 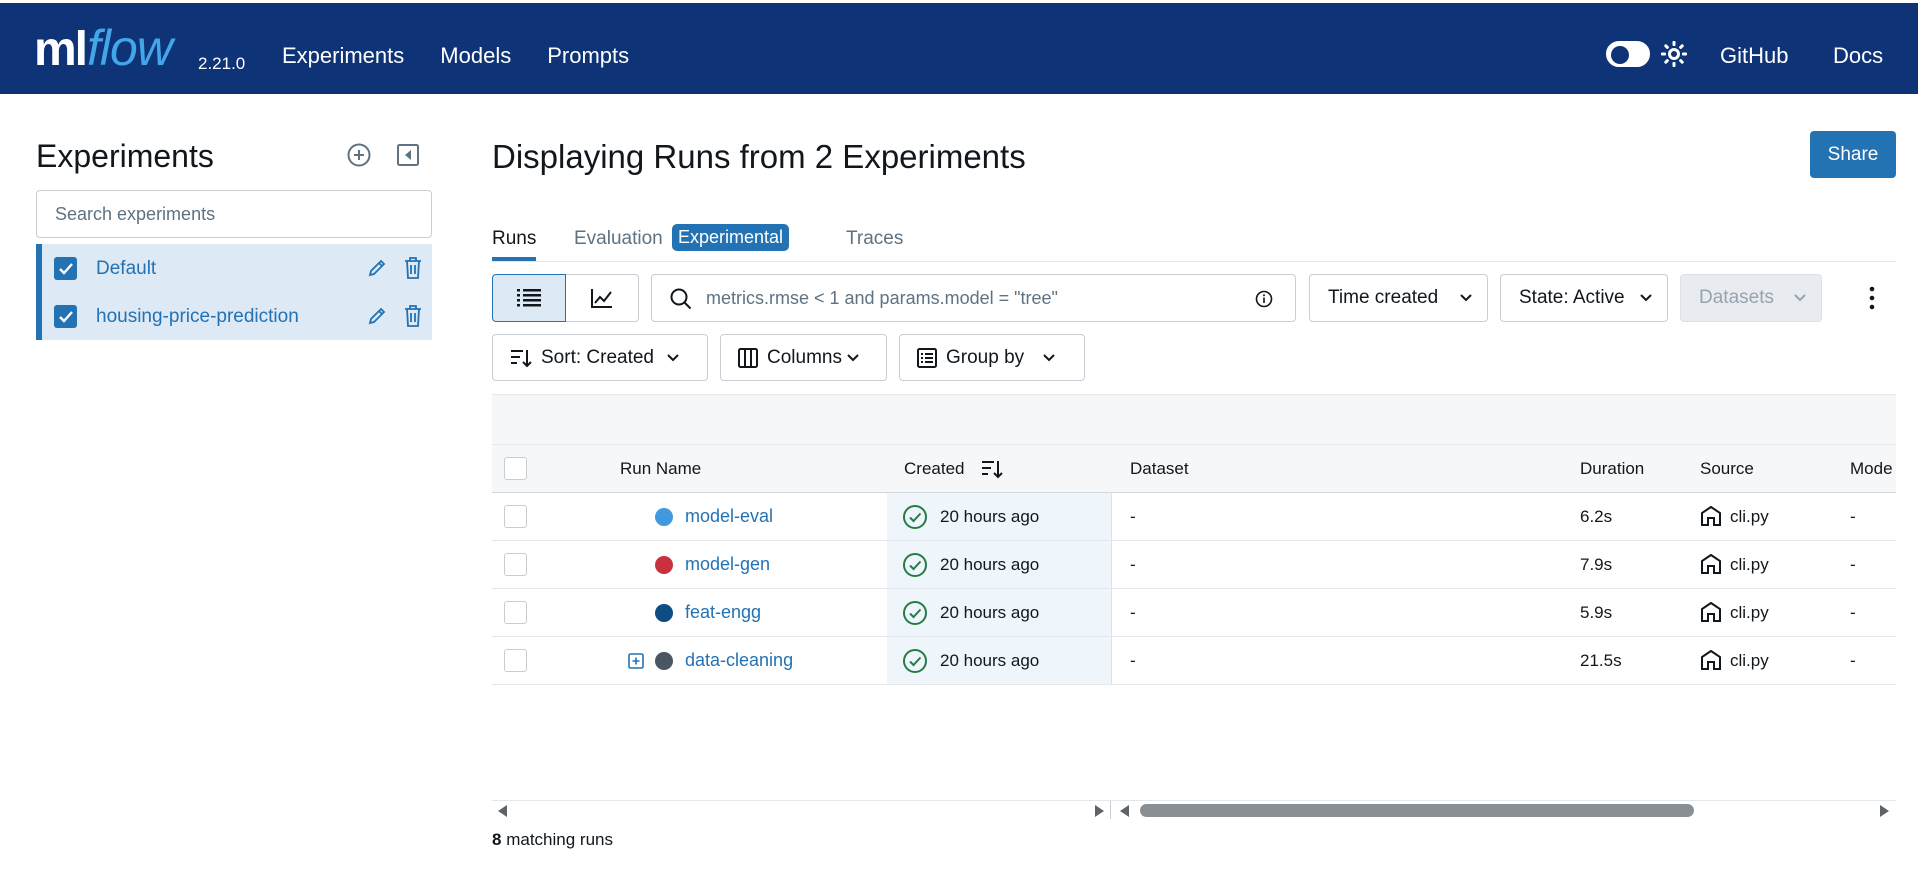 I want to click on add-experiment-icon, so click(x=359, y=155).